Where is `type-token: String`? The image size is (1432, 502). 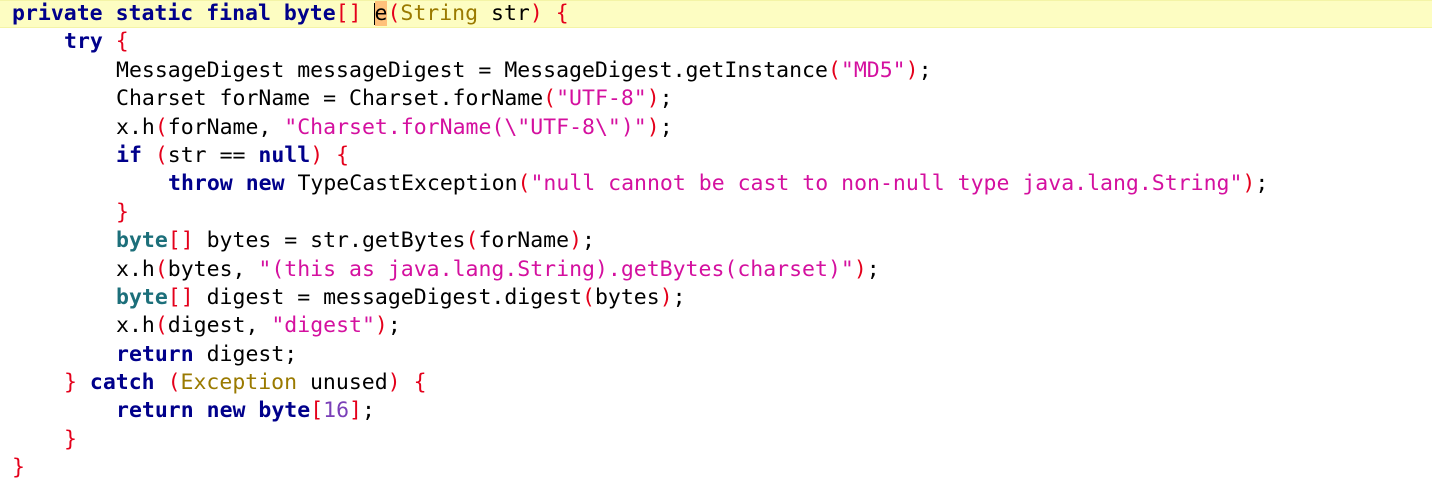
type-token: String is located at coordinates (439, 13).